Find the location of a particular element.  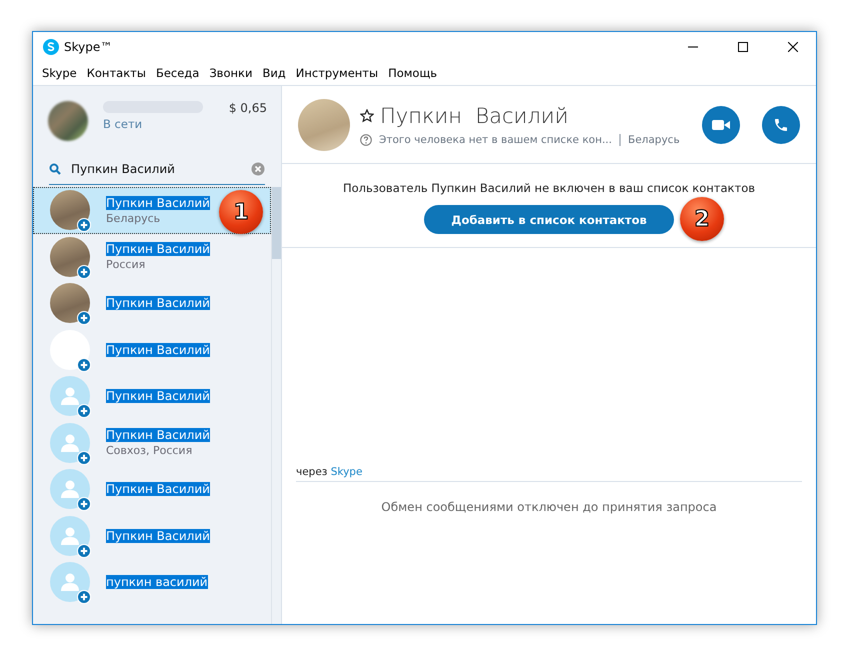

status-text: В сети is located at coordinates (123, 124).